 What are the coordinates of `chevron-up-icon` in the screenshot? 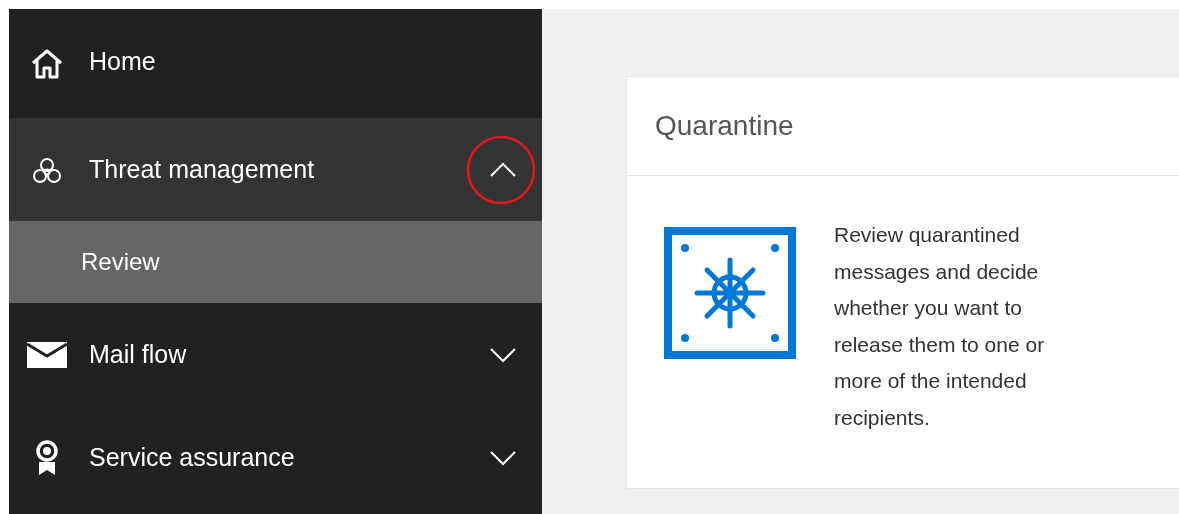 It's located at (503, 169).